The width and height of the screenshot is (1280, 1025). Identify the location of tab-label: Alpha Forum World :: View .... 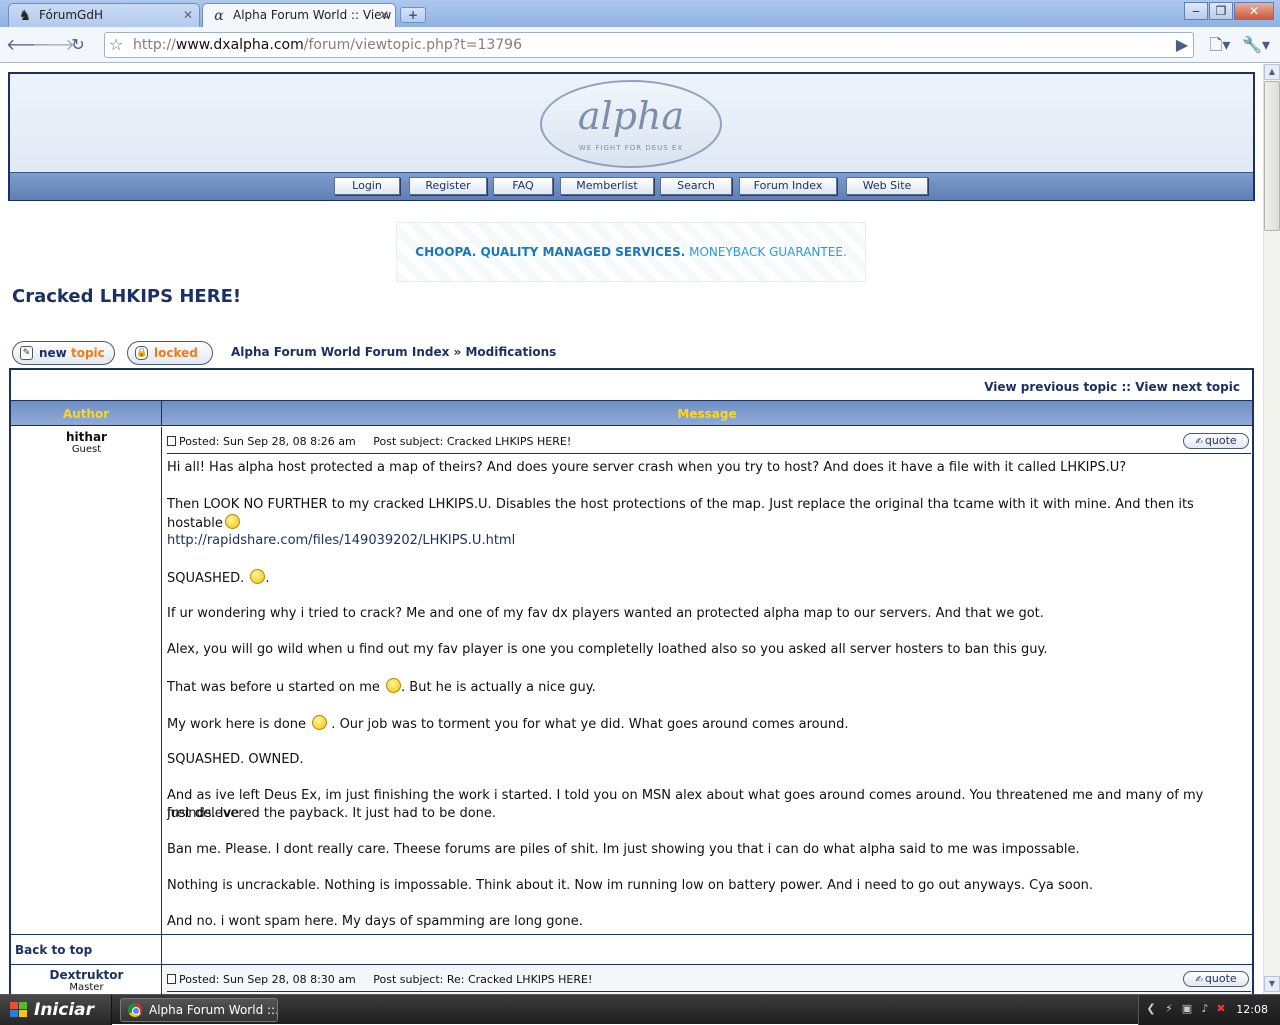
(314, 15).